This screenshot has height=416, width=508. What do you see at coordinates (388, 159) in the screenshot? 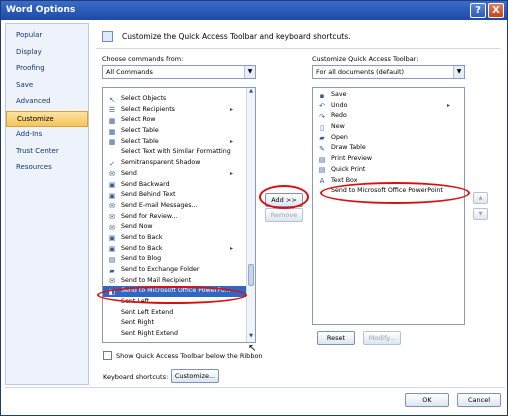
I see `right-list-item: ▤ Print Preview` at bounding box center [388, 159].